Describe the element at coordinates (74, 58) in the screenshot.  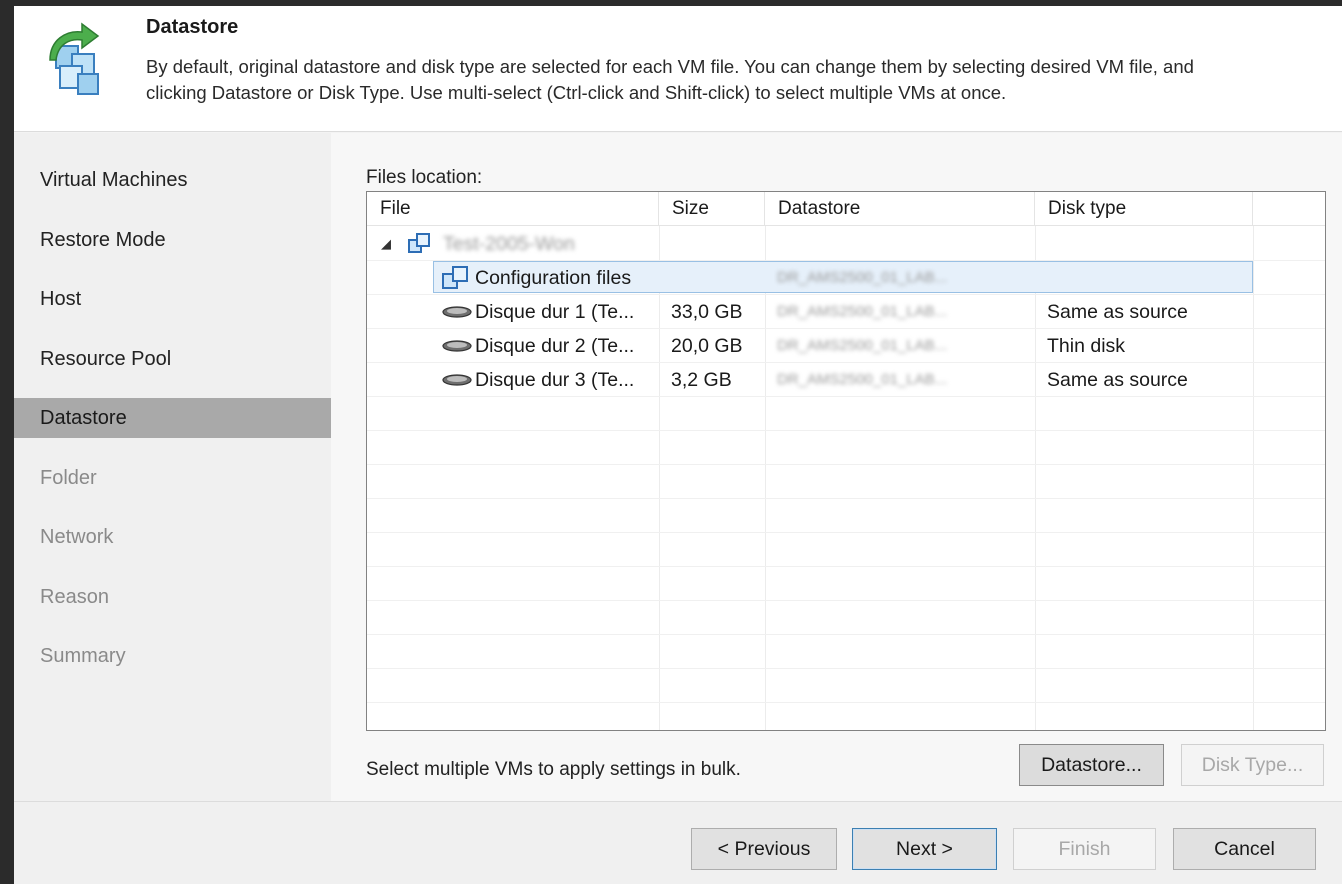
I see `vm-restore-icon` at that location.